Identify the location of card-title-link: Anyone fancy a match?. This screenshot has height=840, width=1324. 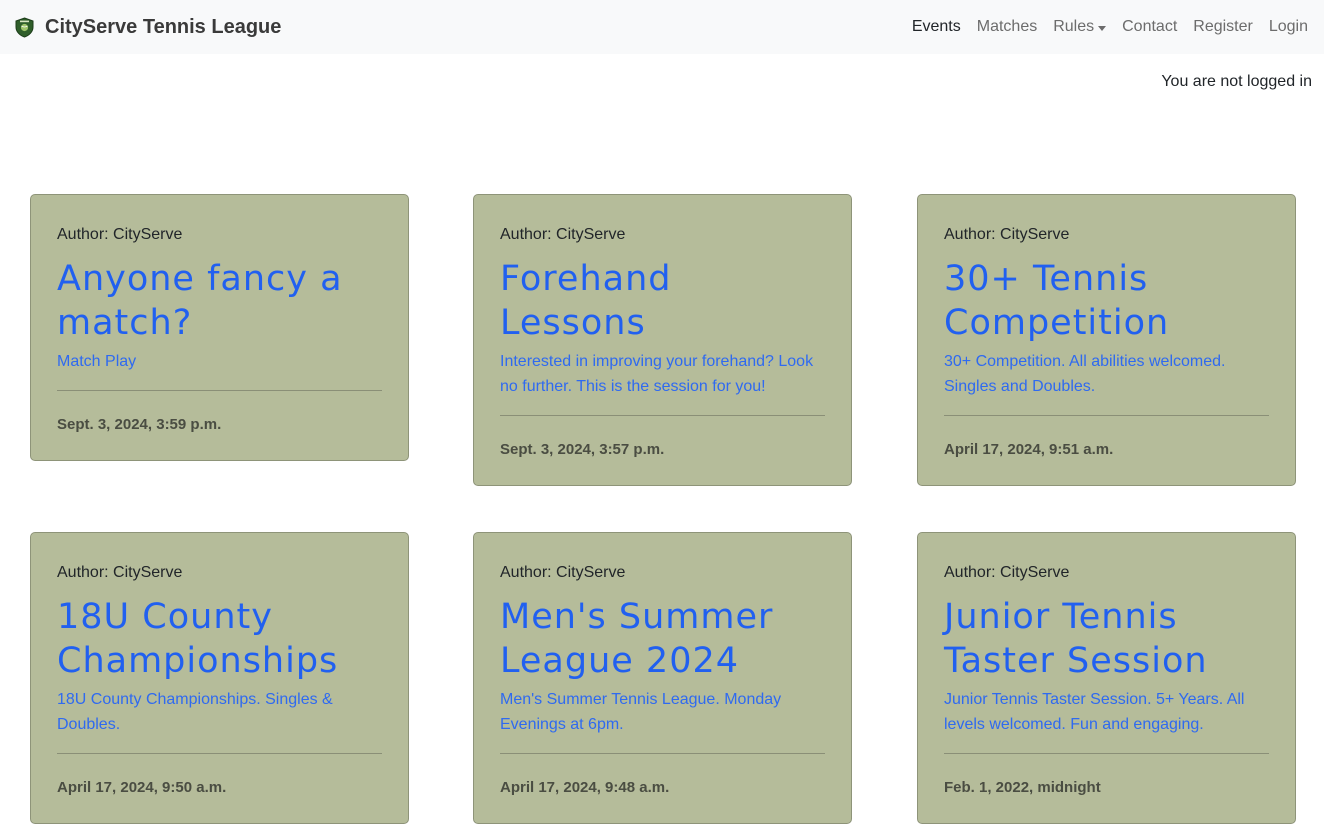
(219, 301).